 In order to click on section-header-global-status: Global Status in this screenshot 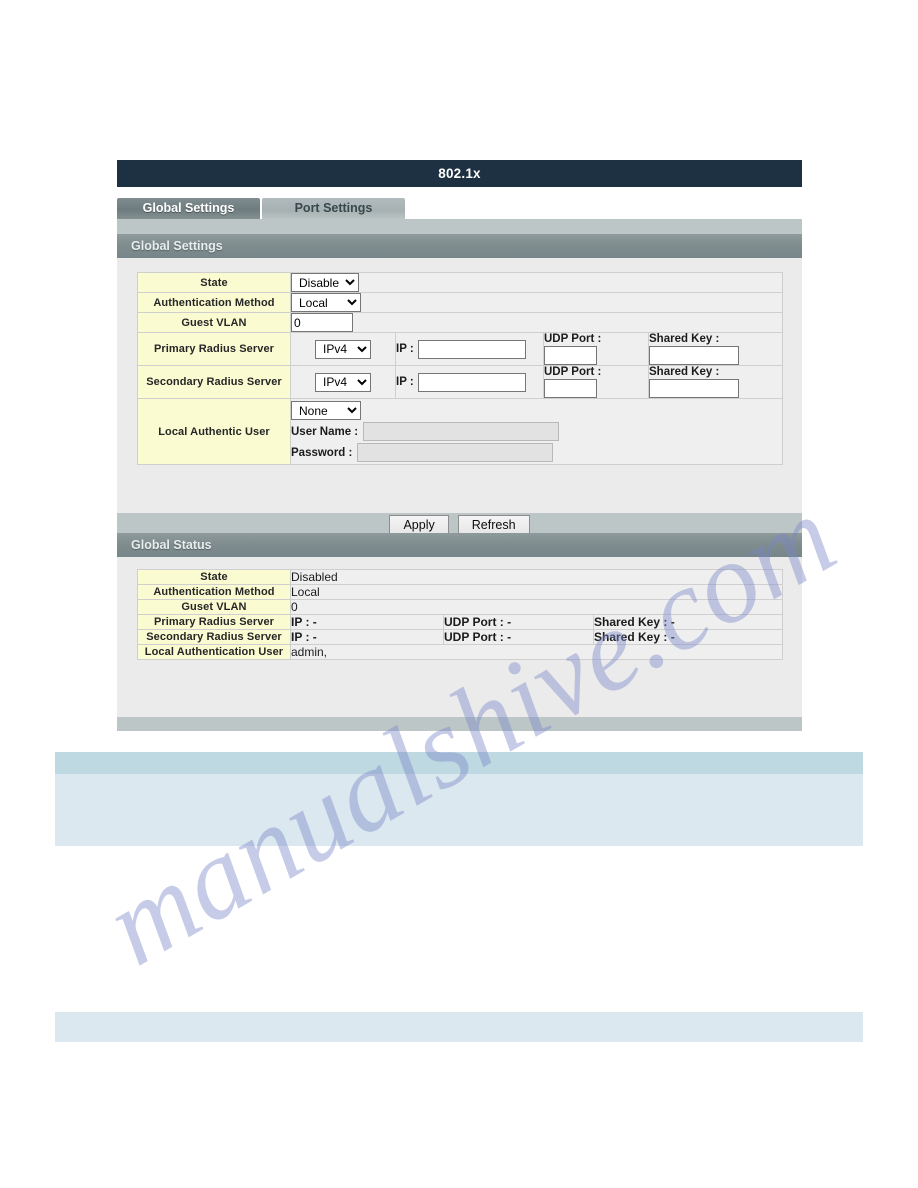, I will do `click(459, 545)`.